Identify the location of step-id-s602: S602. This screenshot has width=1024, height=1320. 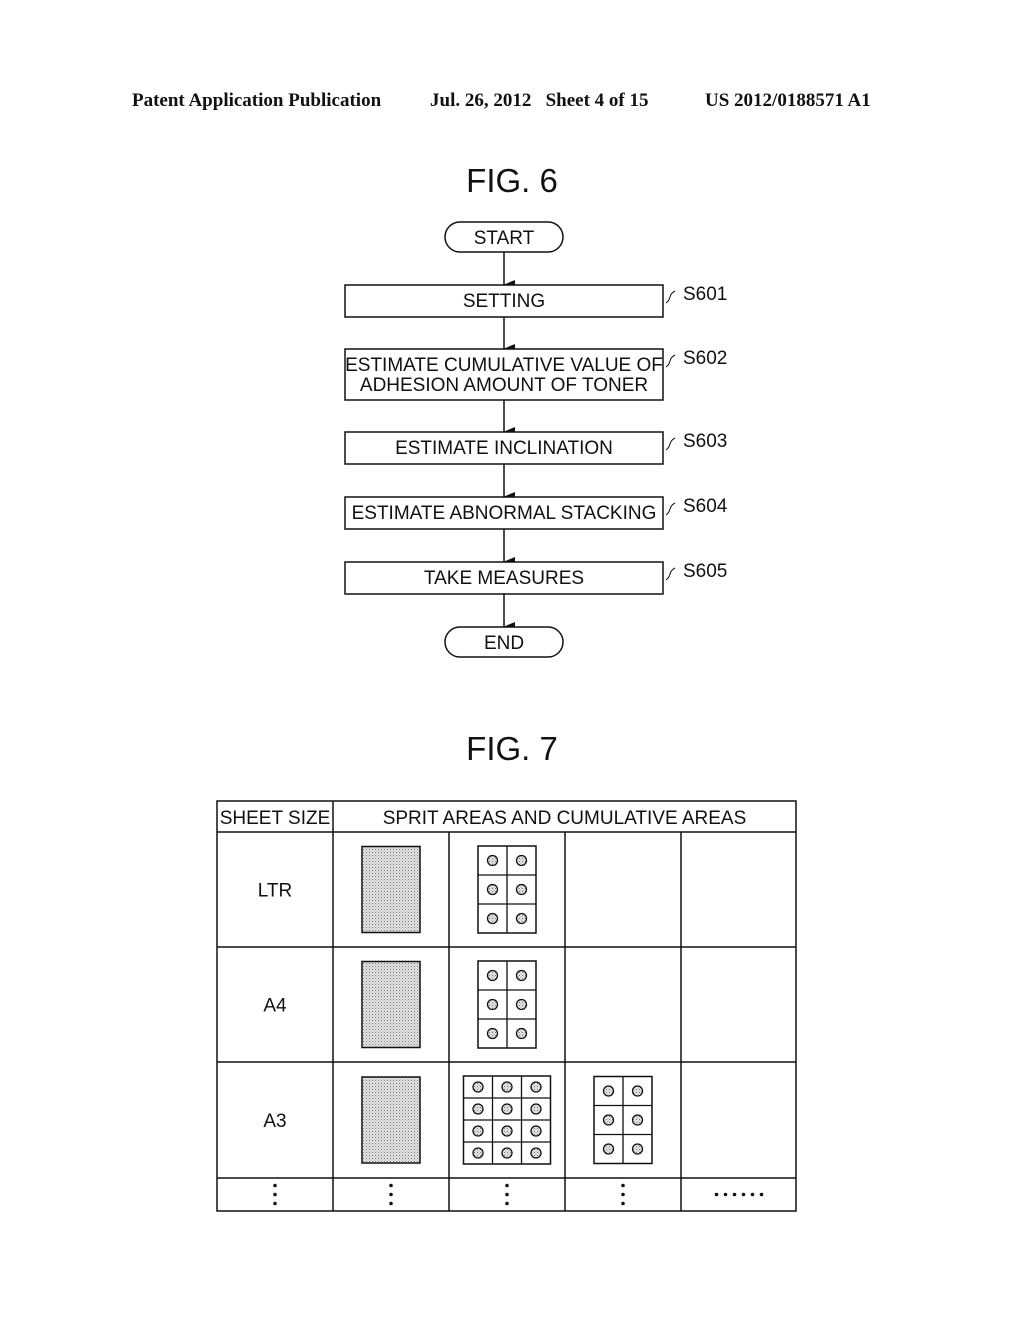
(705, 358).